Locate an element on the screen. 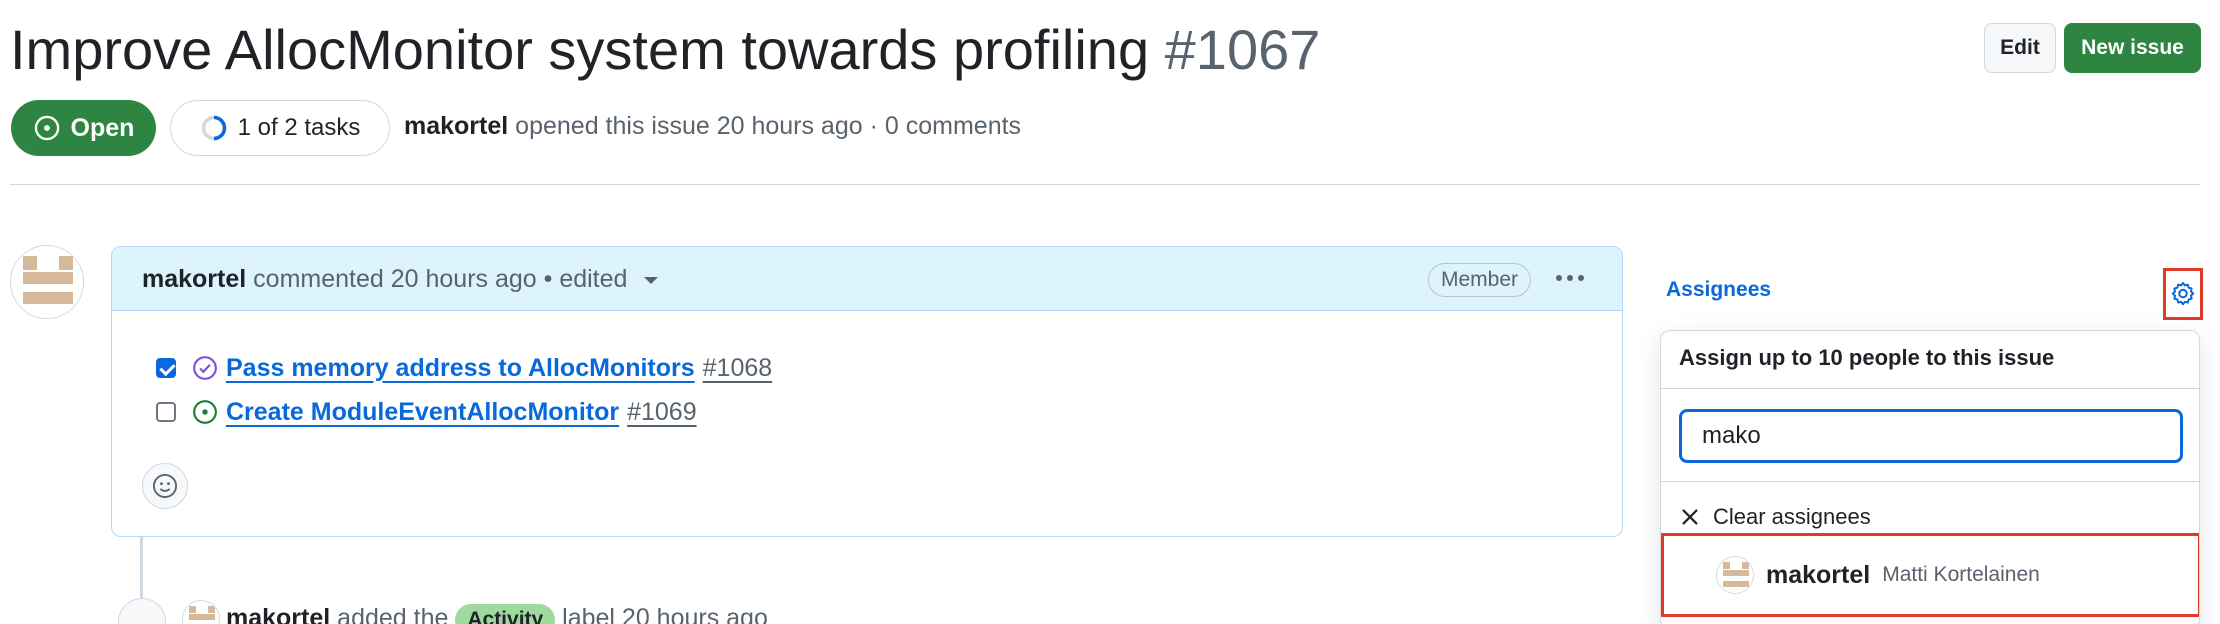  assignee-option: makortel Matti Kortelainen is located at coordinates (1930, 575).